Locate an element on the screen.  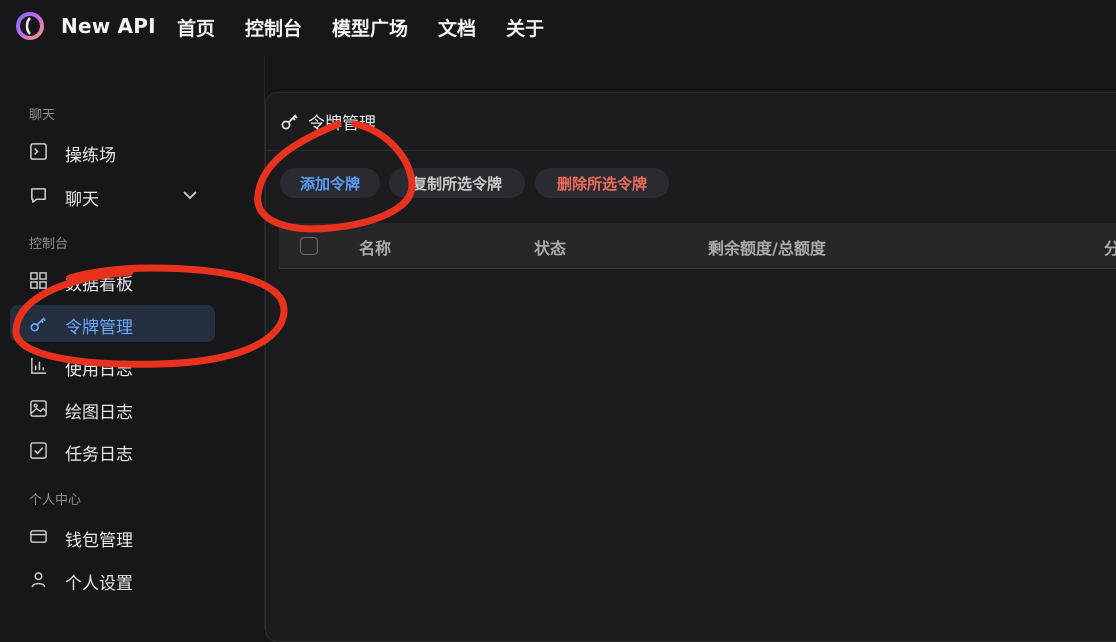
sidebar-item-dashboard: 数据看板 is located at coordinates (112, 280).